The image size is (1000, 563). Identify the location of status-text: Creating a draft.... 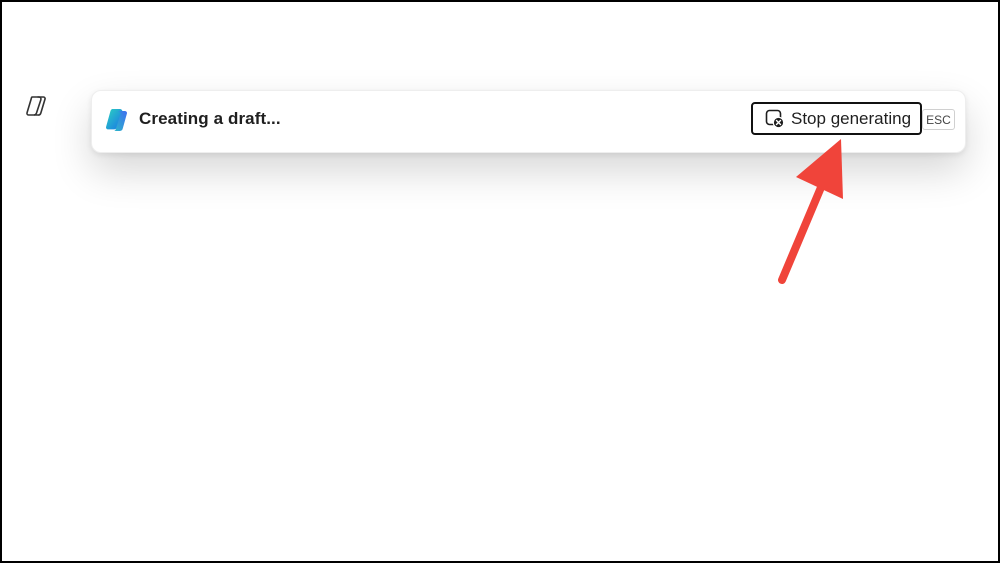
(210, 118).